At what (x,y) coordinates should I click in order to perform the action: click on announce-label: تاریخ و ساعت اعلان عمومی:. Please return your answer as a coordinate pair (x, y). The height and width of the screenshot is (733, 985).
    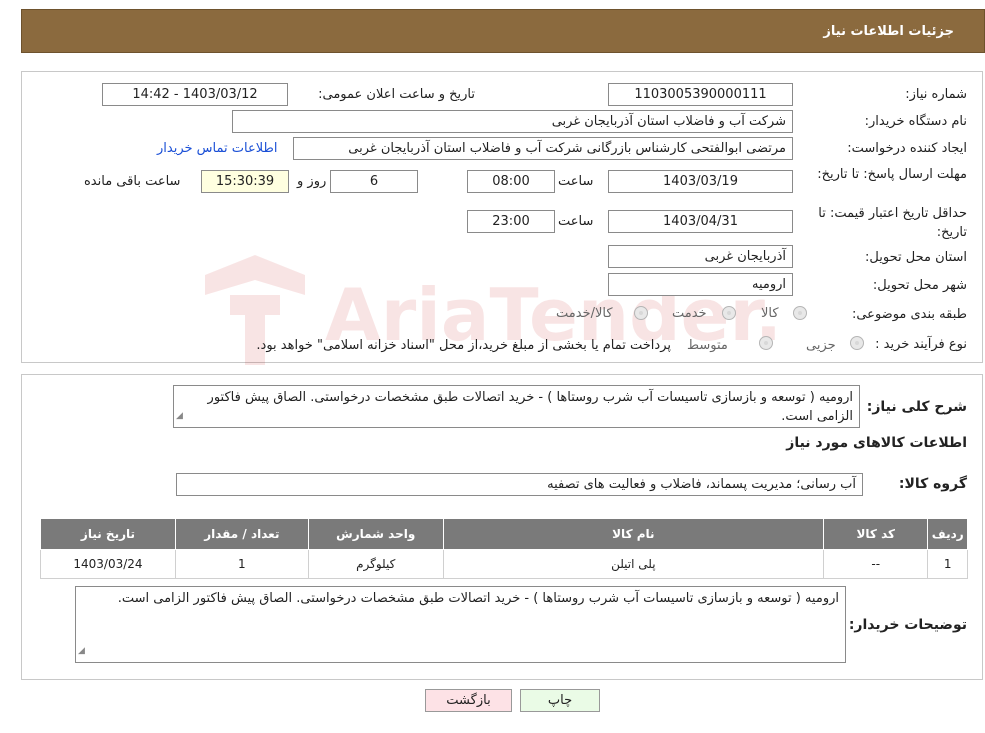
    Looking at the image, I should click on (396, 94).